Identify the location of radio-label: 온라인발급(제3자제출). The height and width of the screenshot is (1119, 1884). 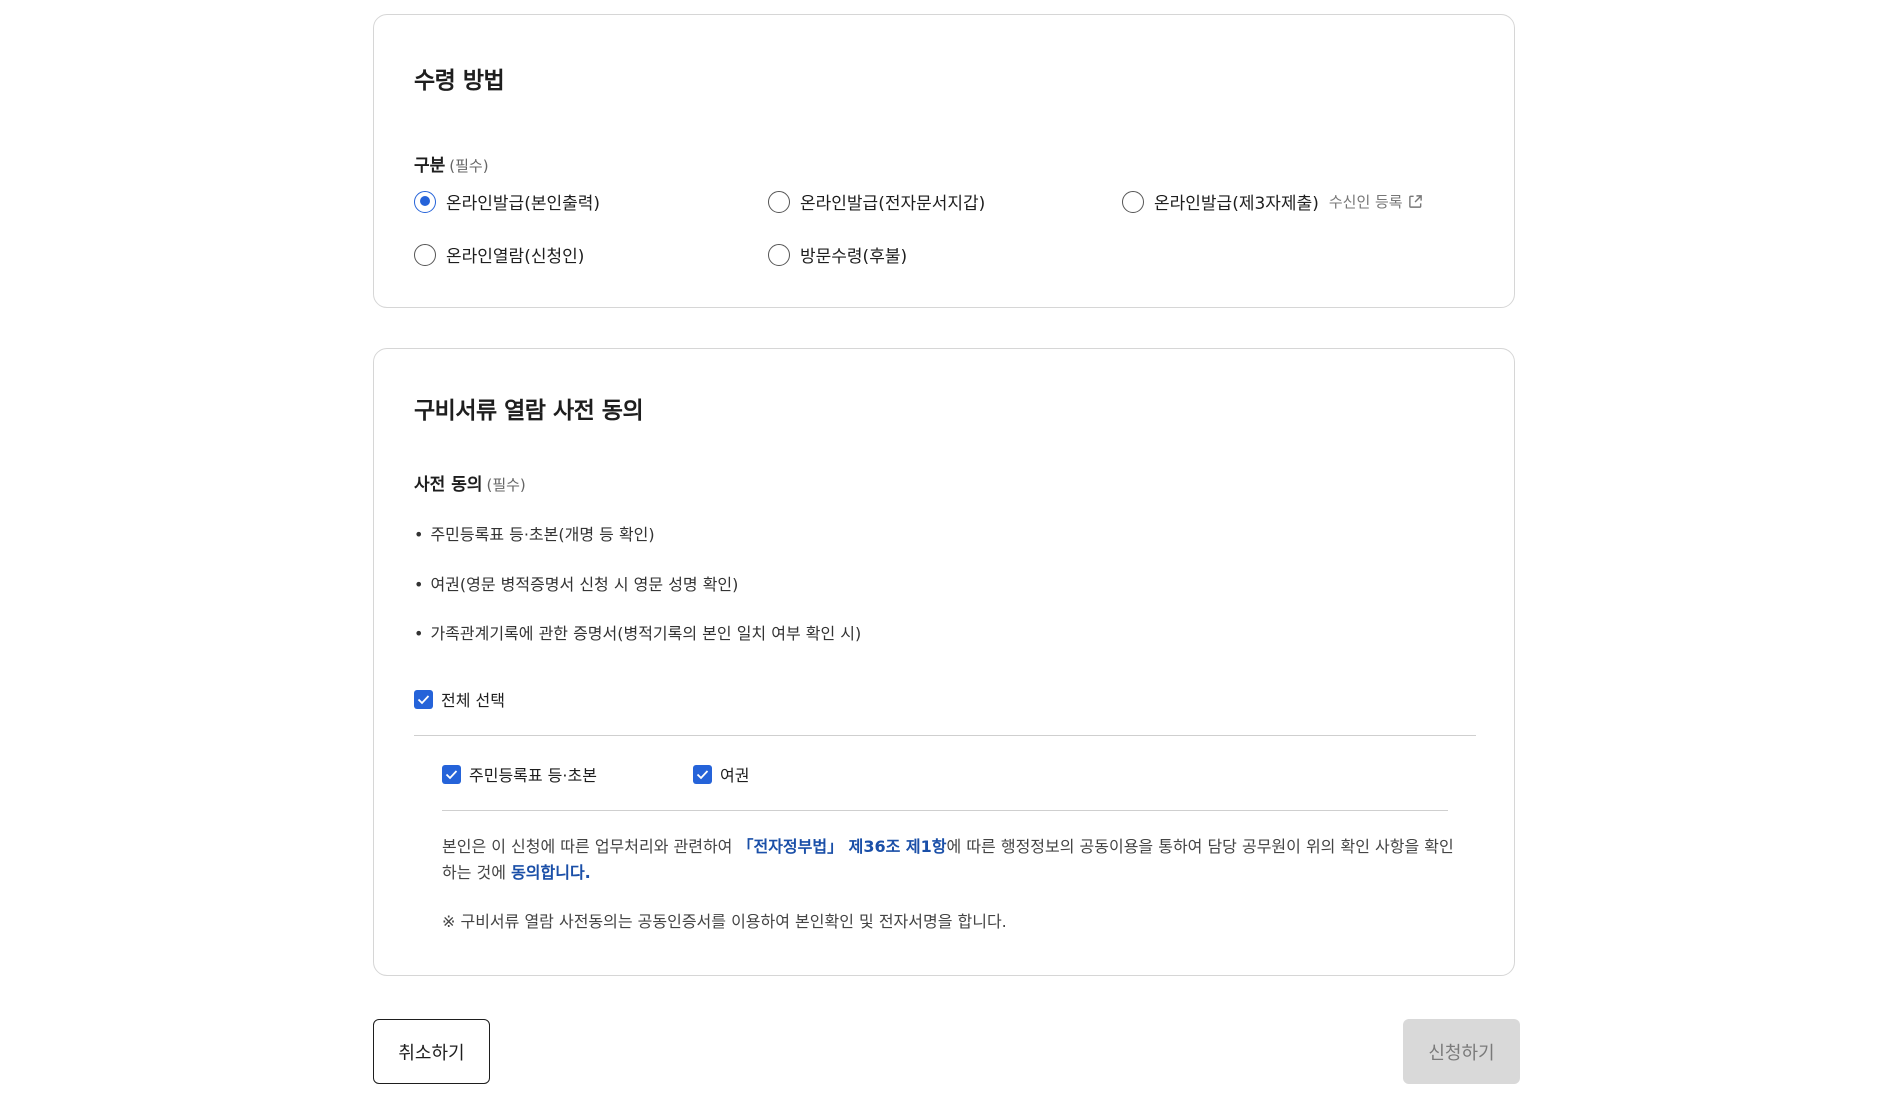
(1236, 204).